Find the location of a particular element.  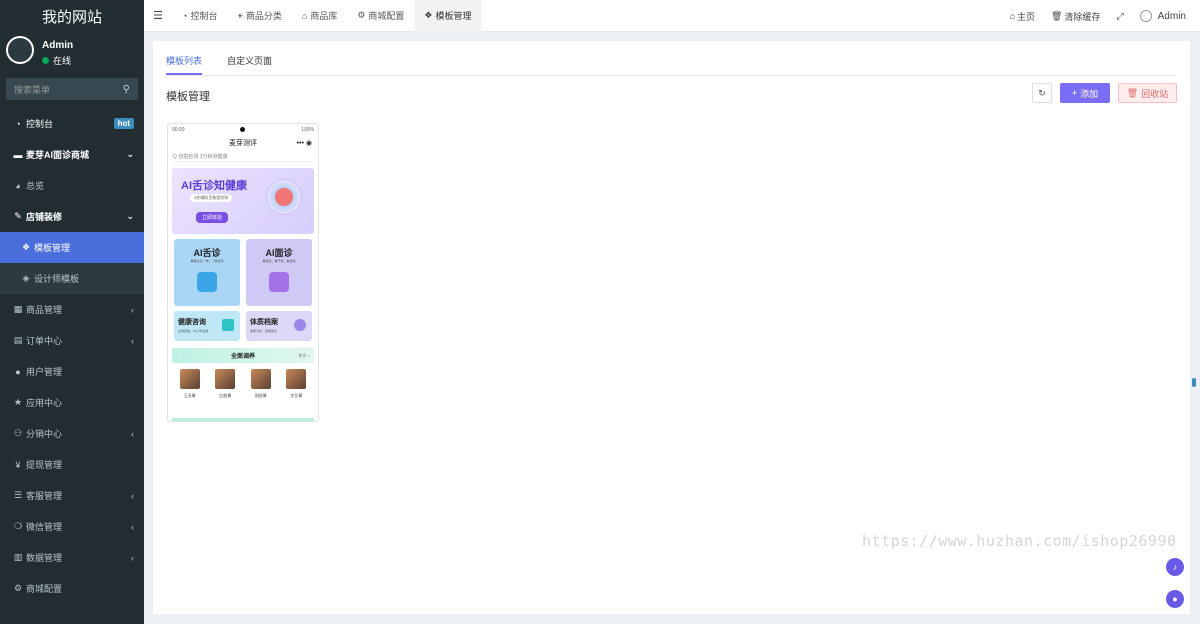

fullscreen-button: ⤢ is located at coordinates (1119, 16).